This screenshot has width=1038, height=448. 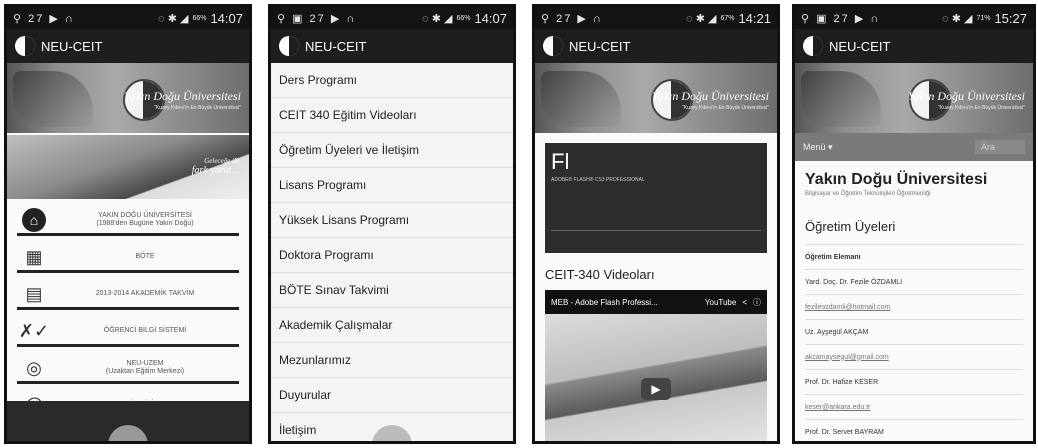 I want to click on faculty-email-link: akcamaysegul@gmail.com, so click(x=914, y=357).